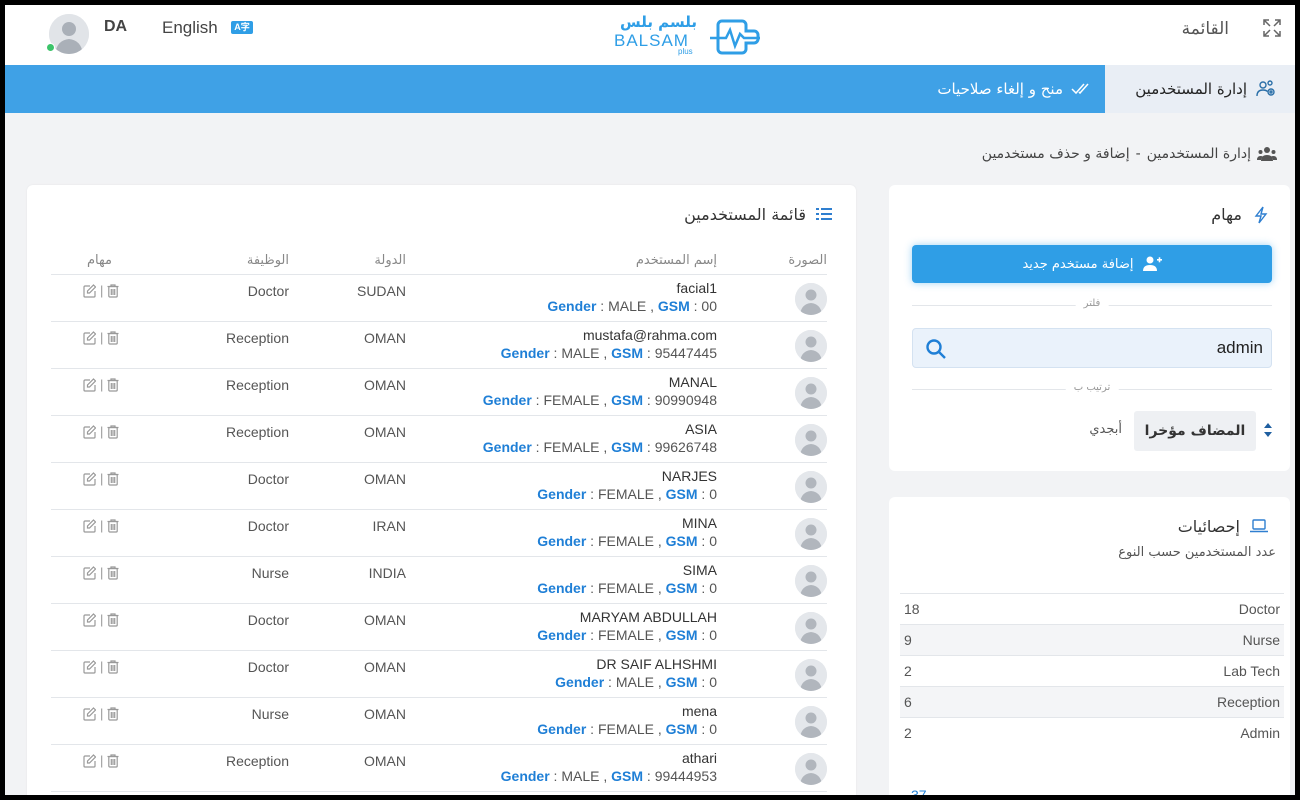  Describe the element at coordinates (1206, 89) in the screenshot. I see `nav-item-users-management: إدارة المستخدمين` at that location.